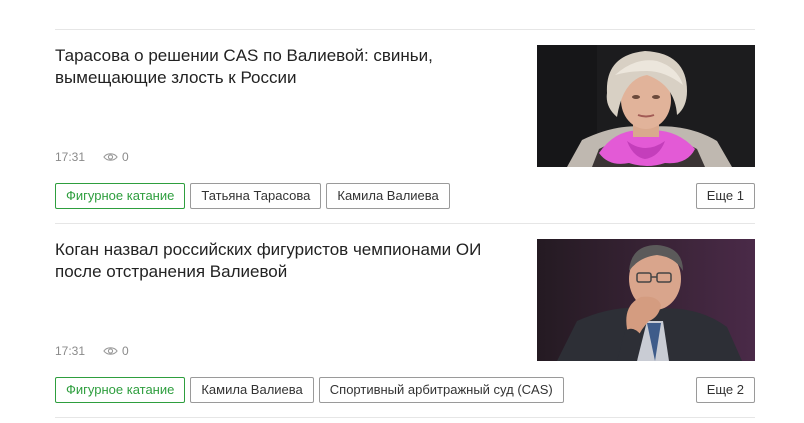 This screenshot has height=423, width=804. Describe the element at coordinates (725, 390) in the screenshot. I see `more-tags-button: Еще 2` at that location.